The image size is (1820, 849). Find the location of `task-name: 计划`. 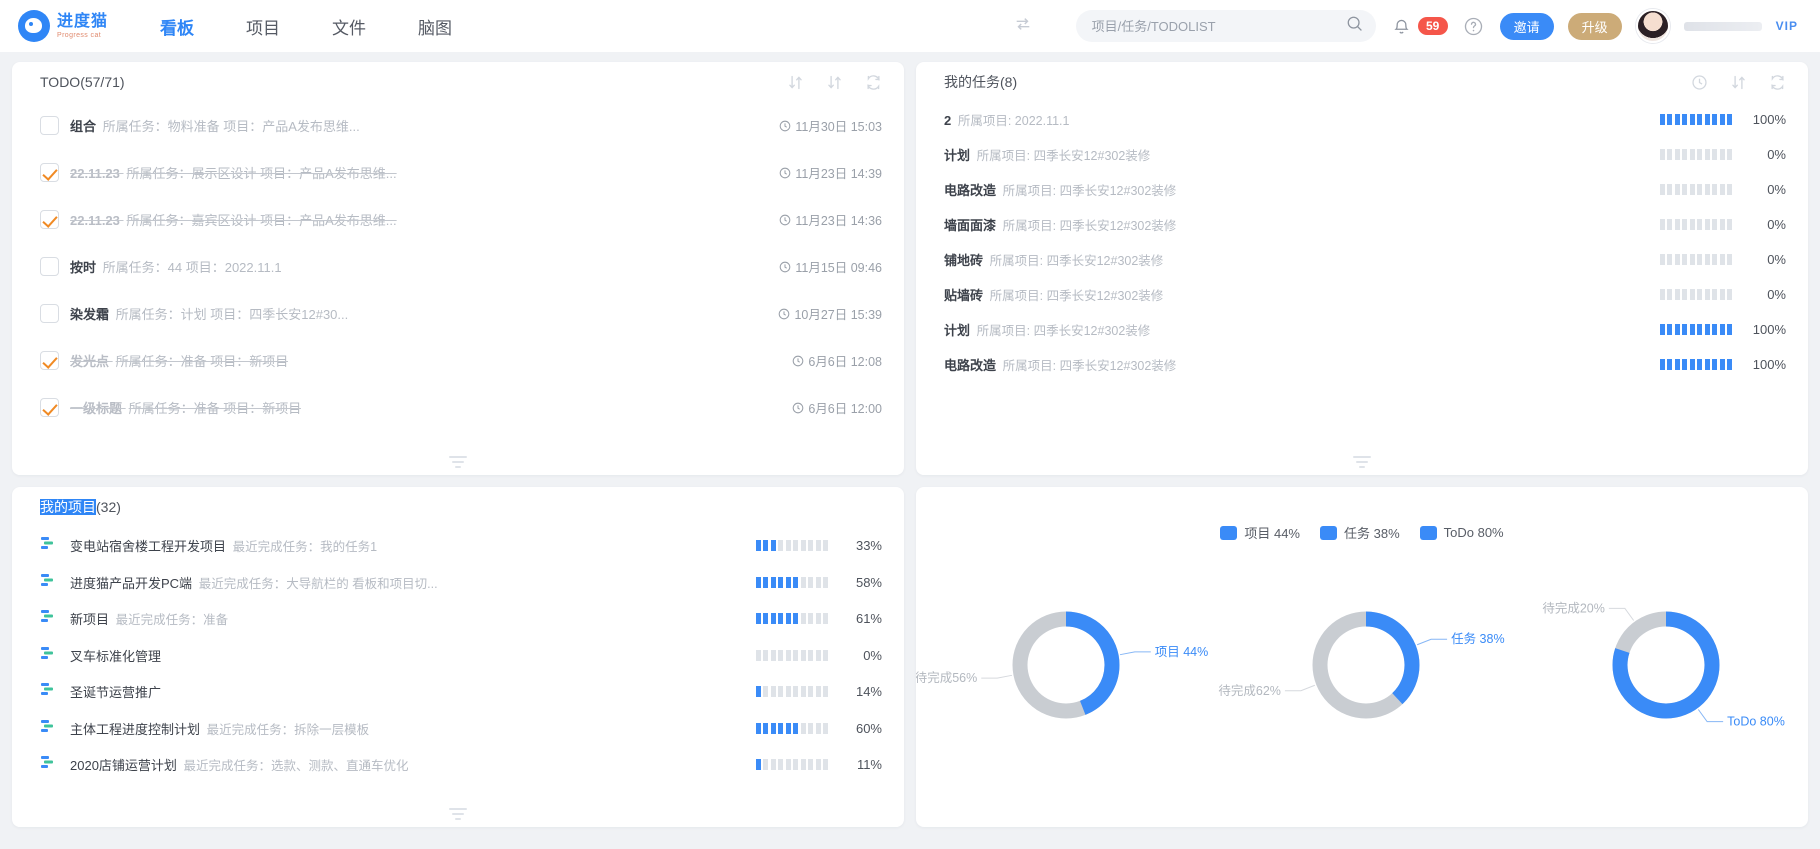

task-name: 计划 is located at coordinates (957, 155).